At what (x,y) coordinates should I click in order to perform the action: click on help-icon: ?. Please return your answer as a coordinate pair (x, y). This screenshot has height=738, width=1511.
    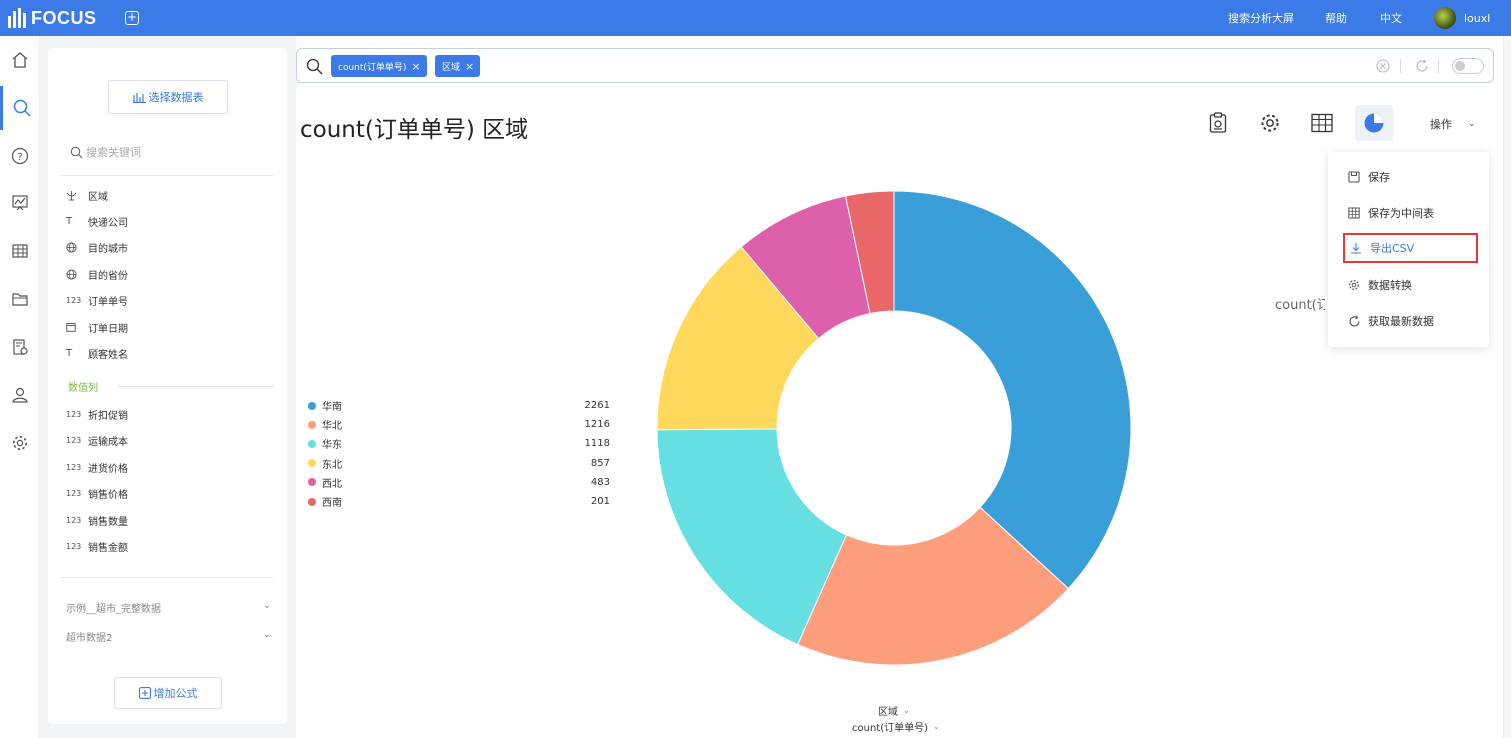
    Looking at the image, I should click on (20, 156).